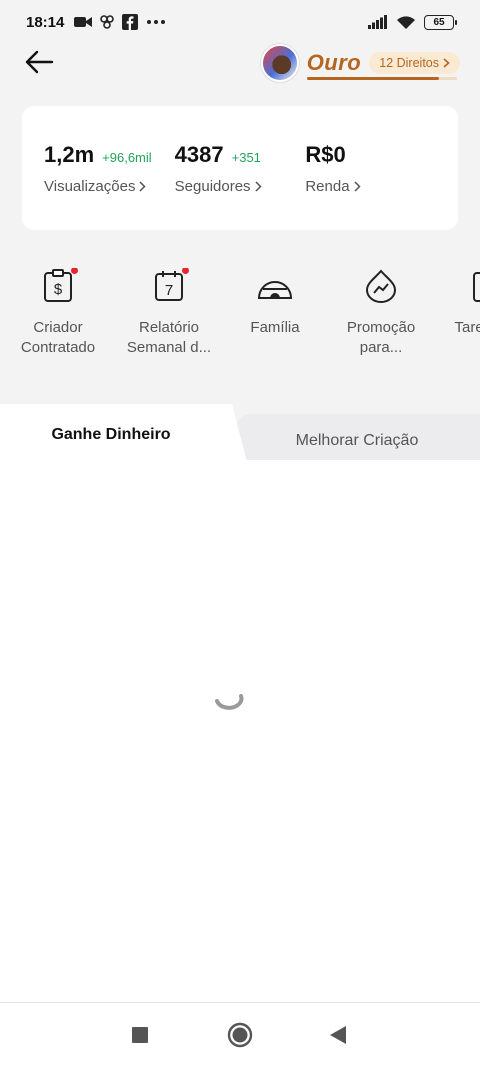 The width and height of the screenshot is (480, 1066). I want to click on battery-icon: 65, so click(440, 22).